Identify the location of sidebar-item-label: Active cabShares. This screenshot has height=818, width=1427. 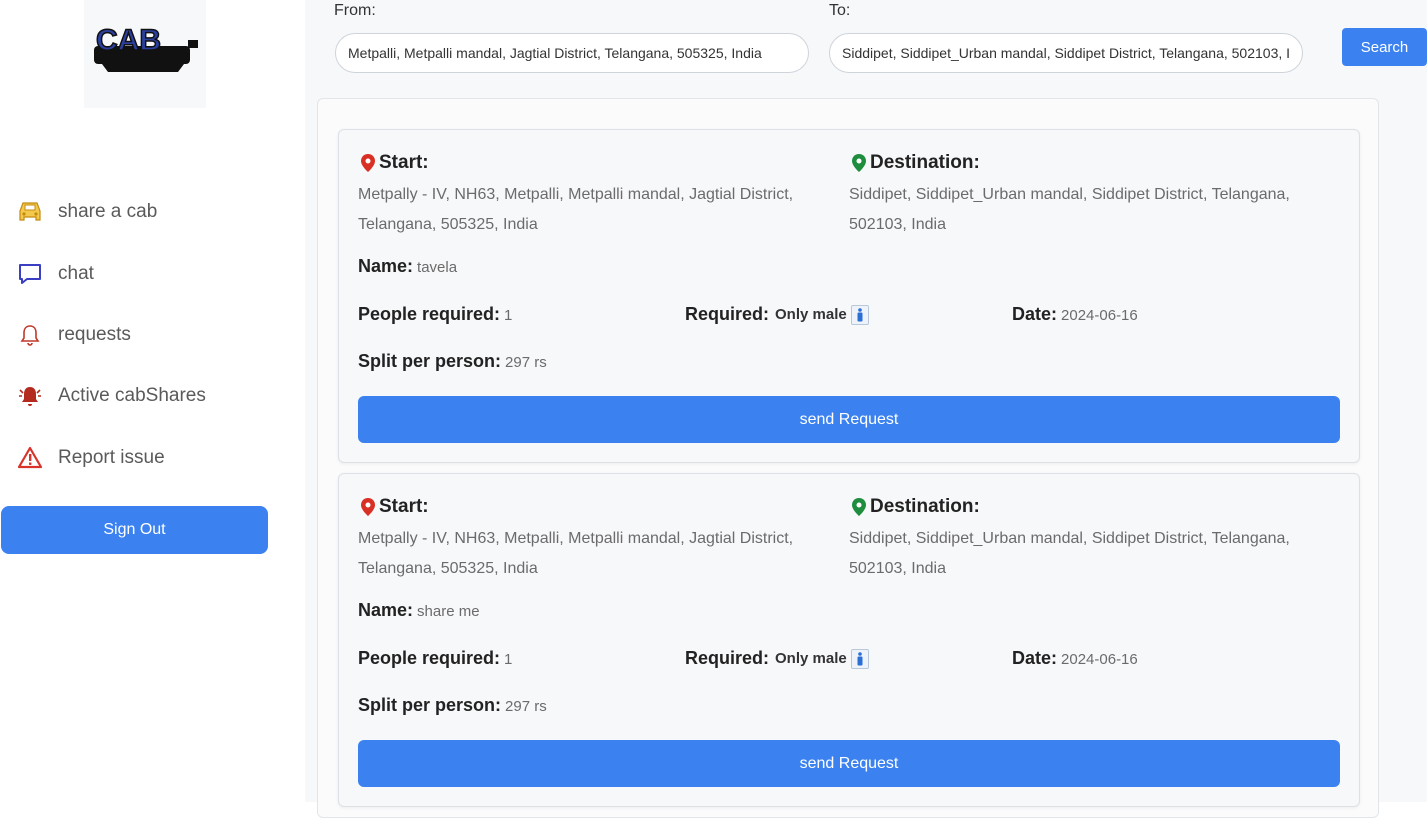
(132, 395).